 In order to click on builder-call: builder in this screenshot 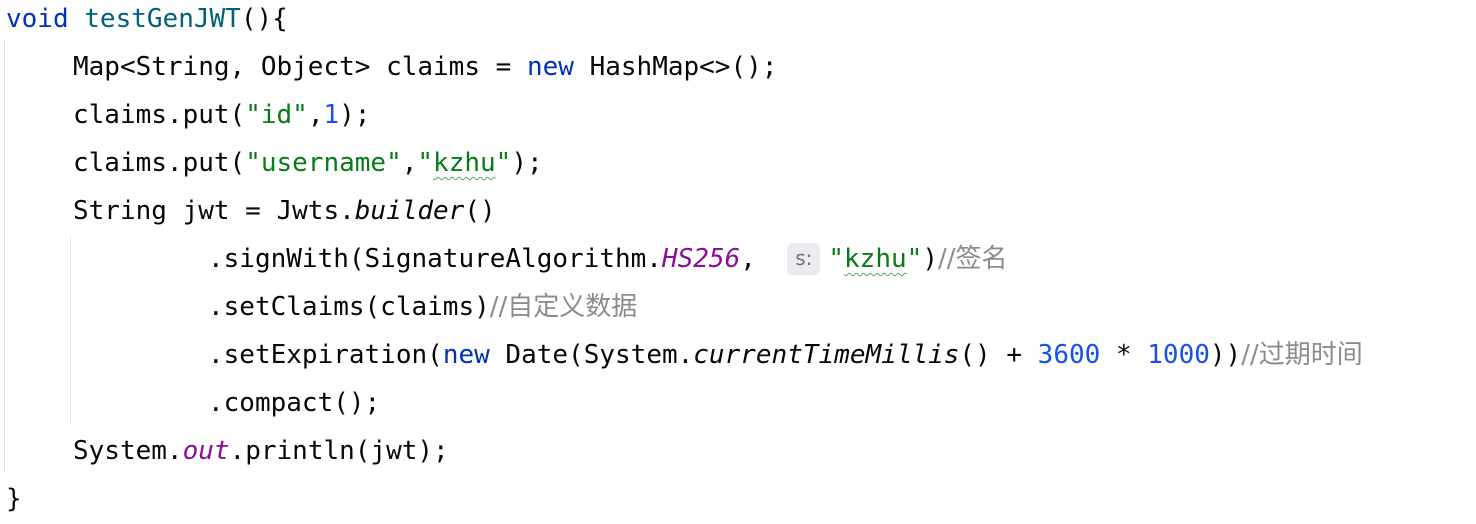, I will do `click(409, 211)`.